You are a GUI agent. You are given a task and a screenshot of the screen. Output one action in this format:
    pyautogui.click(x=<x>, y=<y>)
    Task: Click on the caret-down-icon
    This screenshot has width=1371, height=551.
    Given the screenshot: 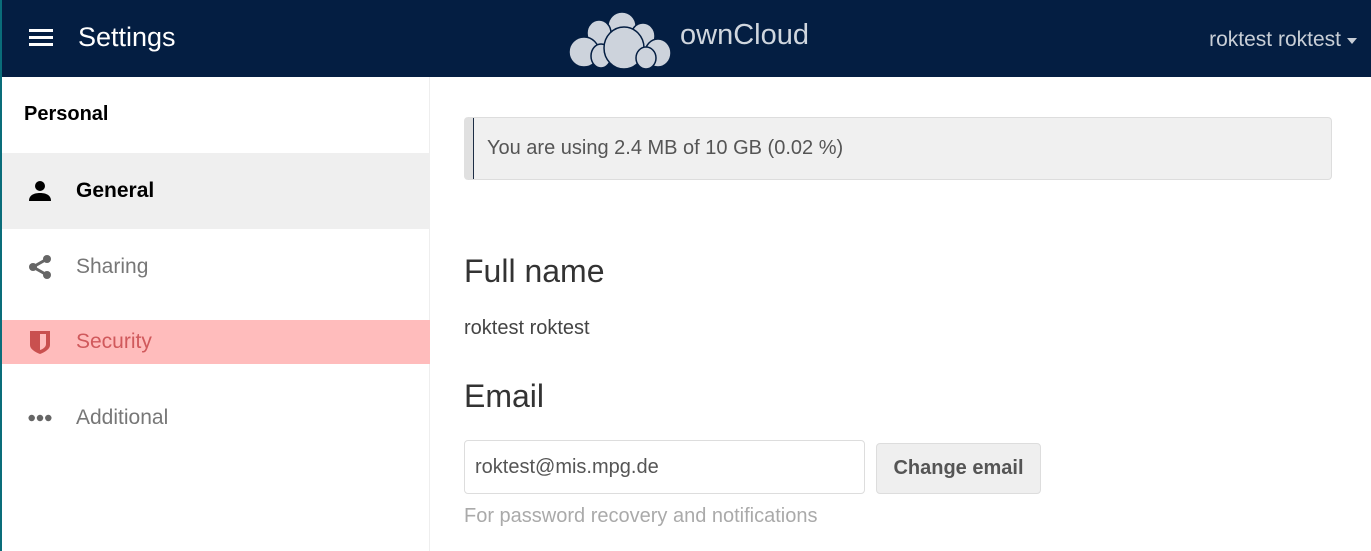 What is the action you would take?
    pyautogui.click(x=1352, y=41)
    